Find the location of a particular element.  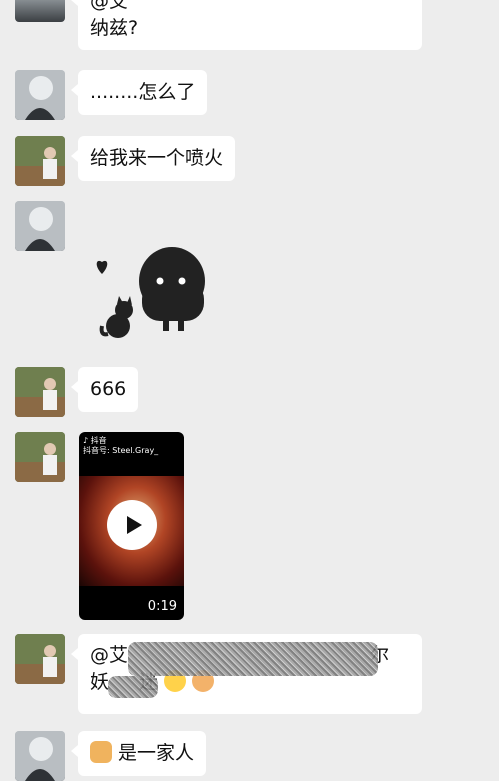

video-brand-label: 抖音 is located at coordinates (98, 440).